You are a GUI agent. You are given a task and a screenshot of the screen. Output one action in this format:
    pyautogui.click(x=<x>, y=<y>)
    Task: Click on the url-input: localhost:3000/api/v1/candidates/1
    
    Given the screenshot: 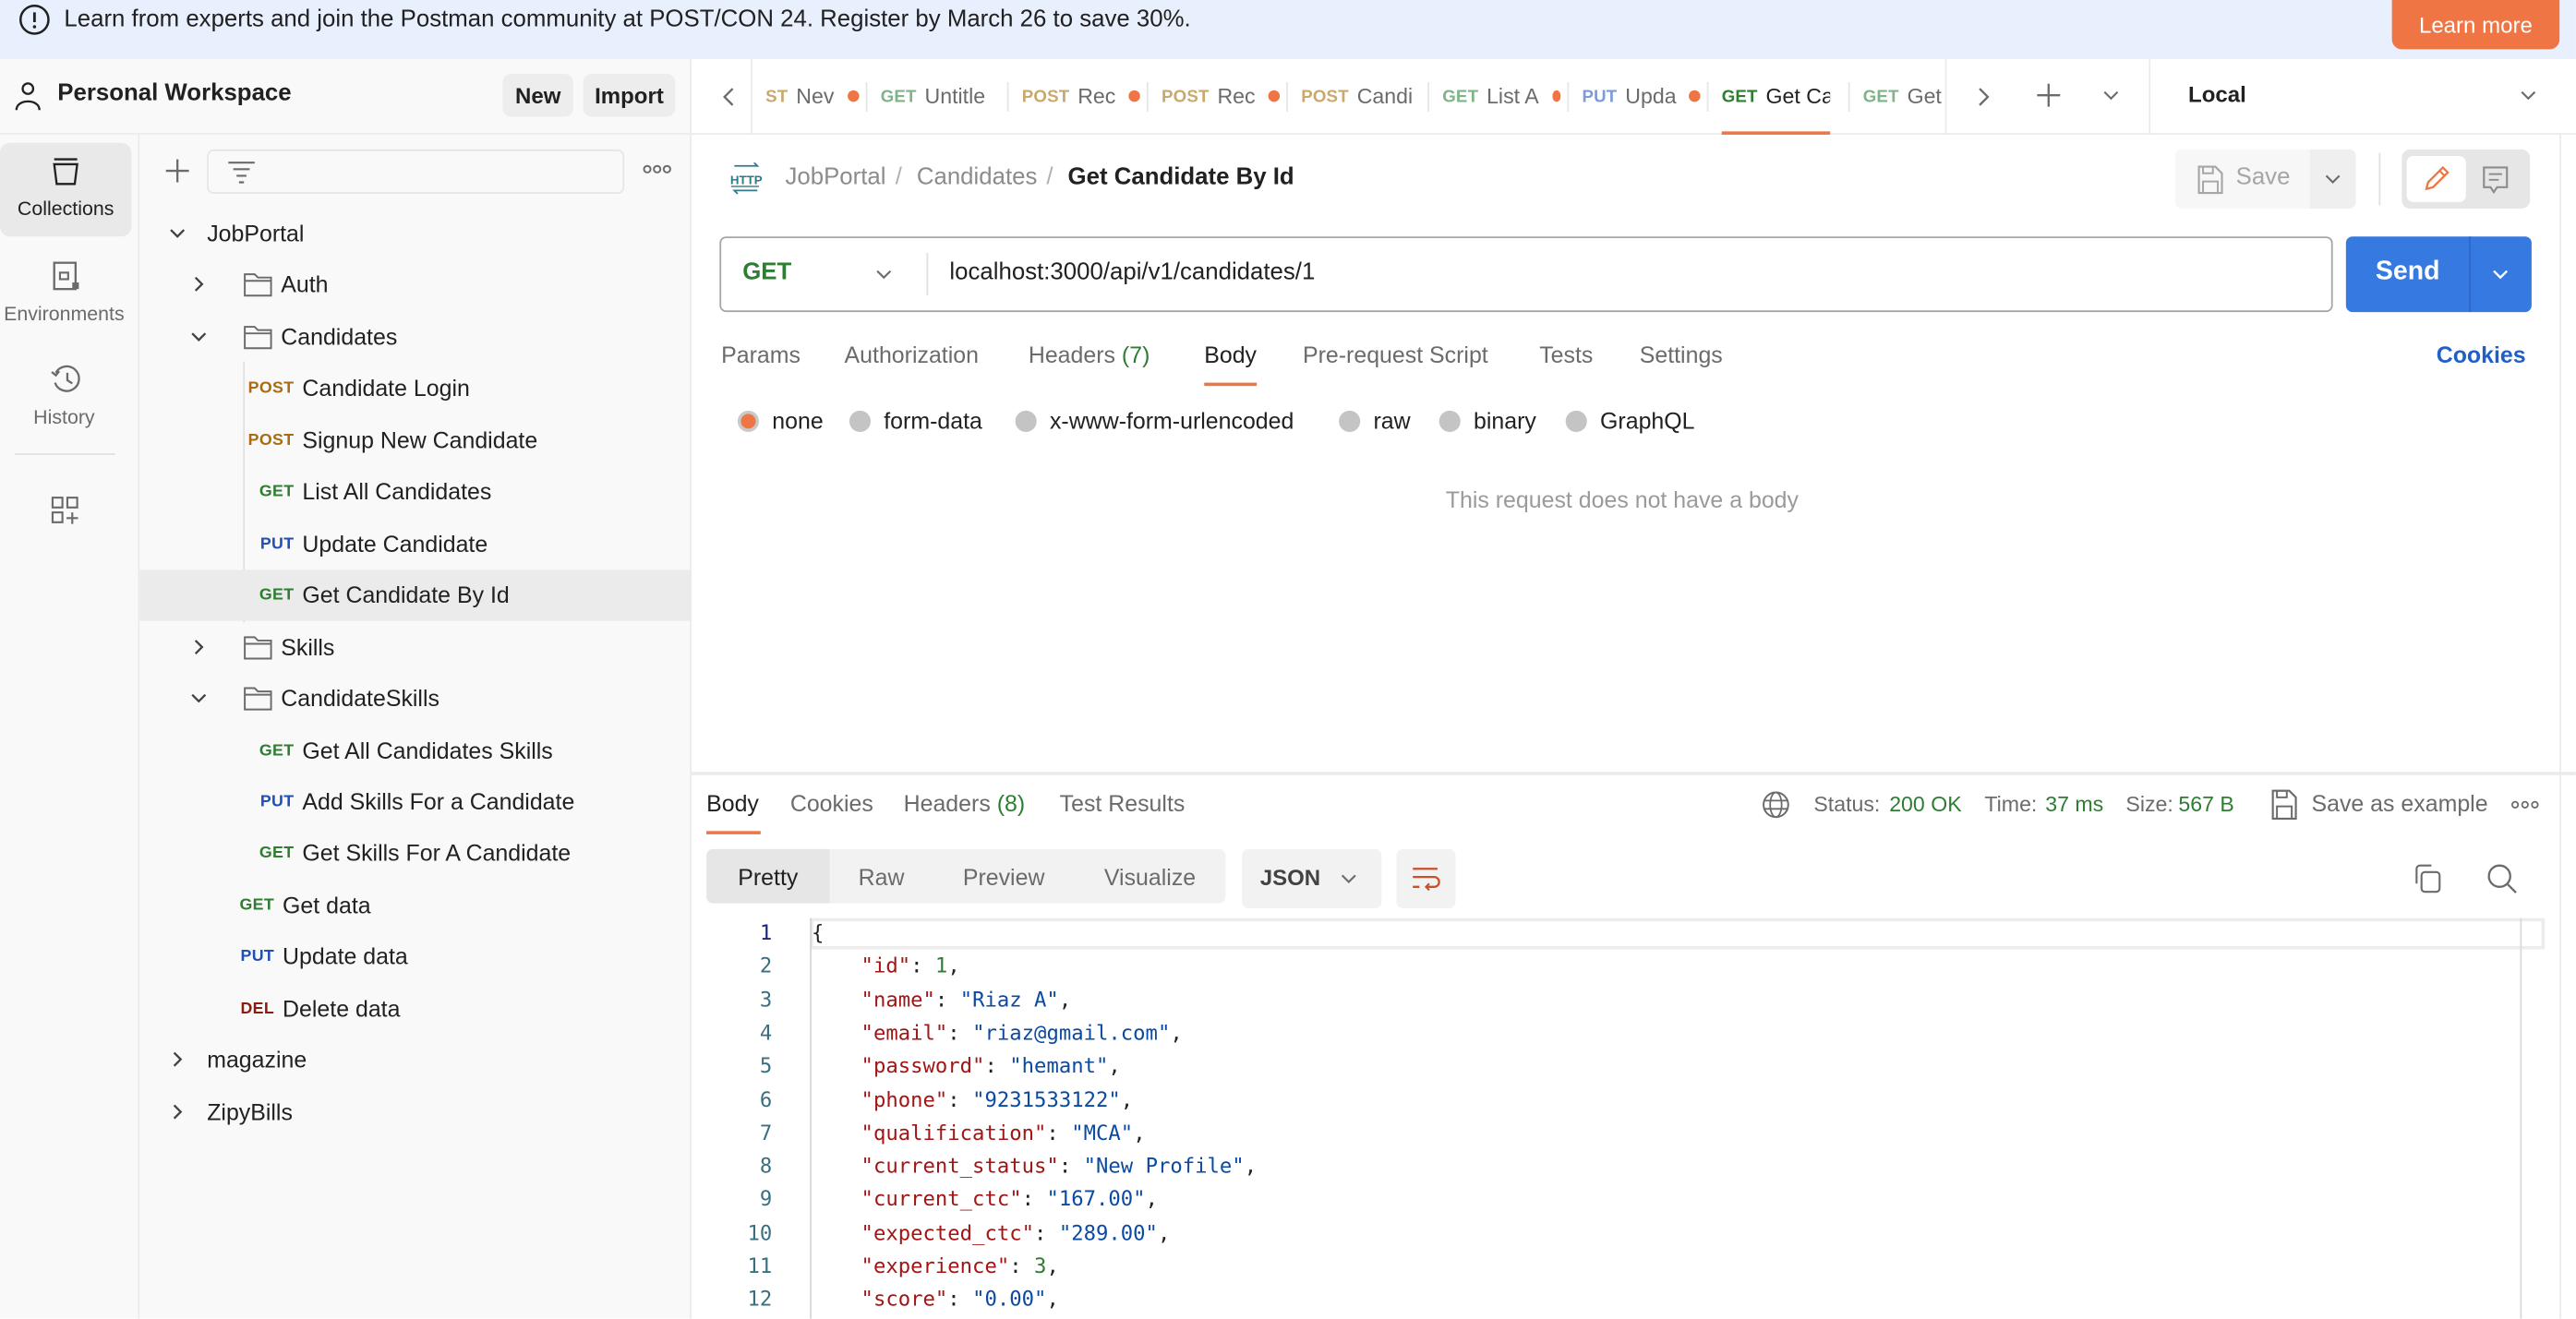 What is the action you would take?
    pyautogui.click(x=1132, y=272)
    